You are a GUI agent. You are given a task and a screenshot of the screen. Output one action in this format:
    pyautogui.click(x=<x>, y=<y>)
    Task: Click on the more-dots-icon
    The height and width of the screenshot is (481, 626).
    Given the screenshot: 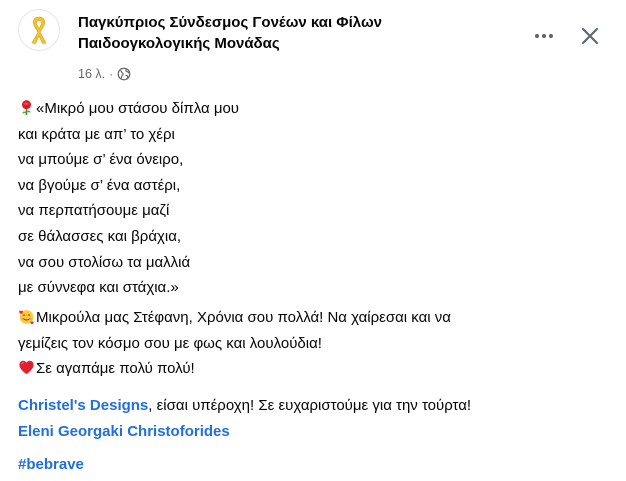 What is the action you would take?
    pyautogui.click(x=544, y=36)
    